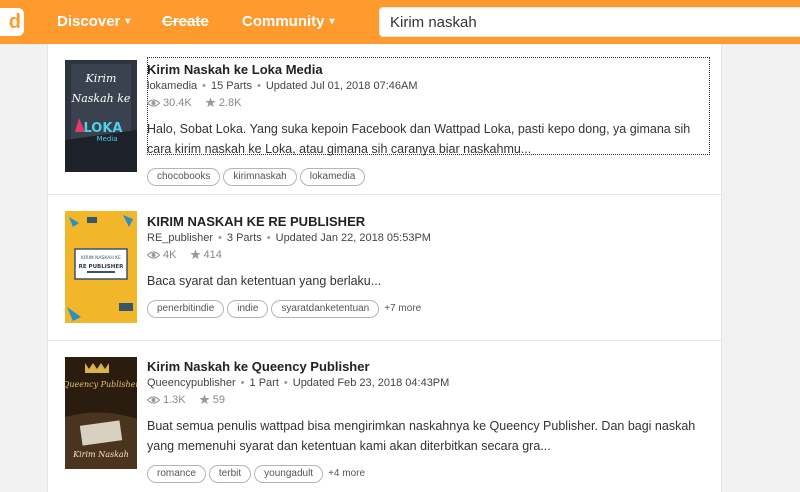 The width and height of the screenshot is (800, 492). I want to click on wattpad-logo: d, so click(12, 22).